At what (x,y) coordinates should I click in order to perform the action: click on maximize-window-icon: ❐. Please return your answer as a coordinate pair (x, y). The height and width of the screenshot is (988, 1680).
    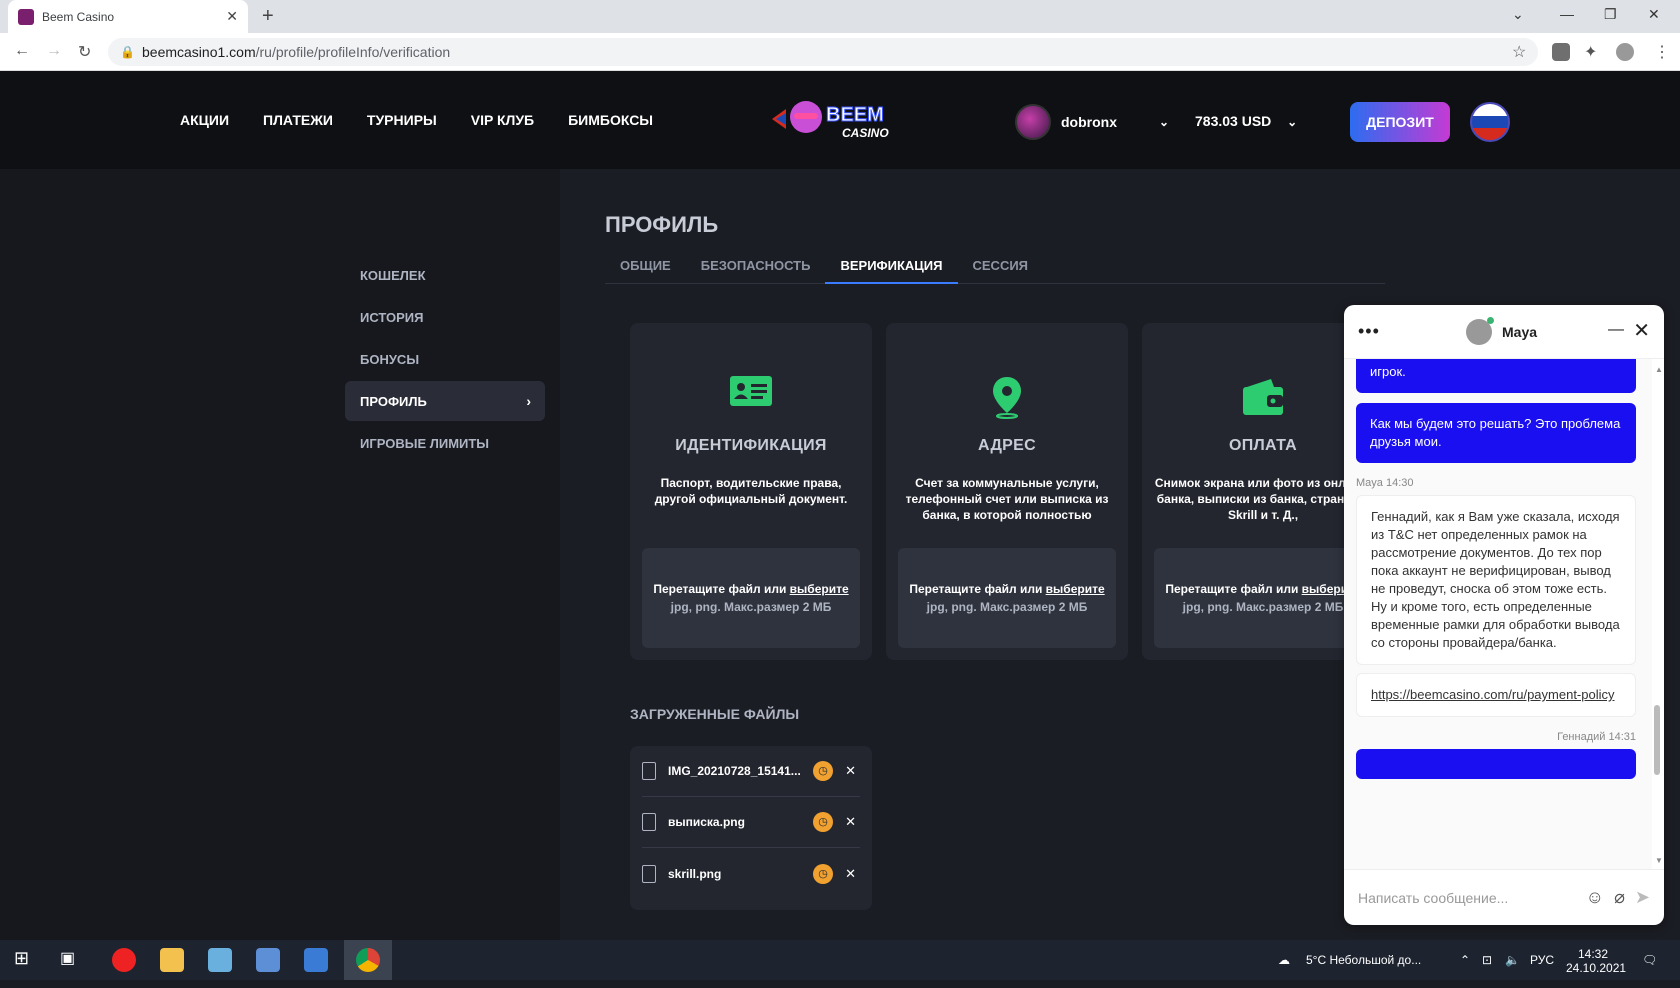
    Looking at the image, I should click on (1610, 14).